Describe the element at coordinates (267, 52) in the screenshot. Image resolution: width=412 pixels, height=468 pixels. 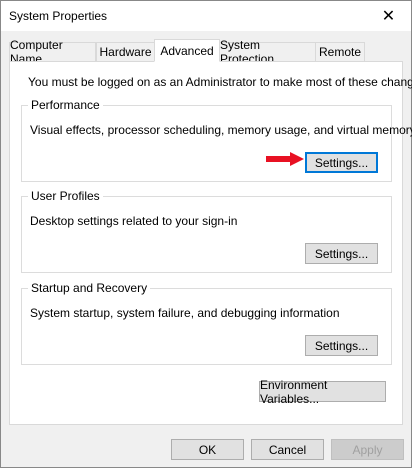
I see `tab-system-protection: System Protection` at that location.